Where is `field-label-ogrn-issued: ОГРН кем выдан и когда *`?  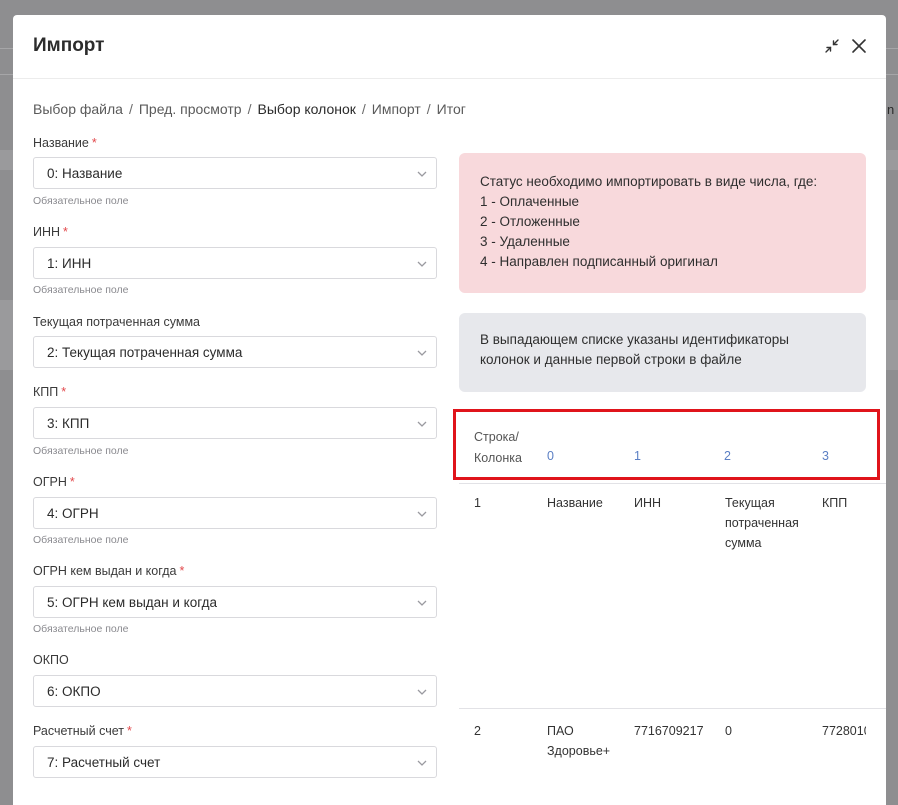 field-label-ogrn-issued: ОГРН кем выдан и когда * is located at coordinates (108, 571).